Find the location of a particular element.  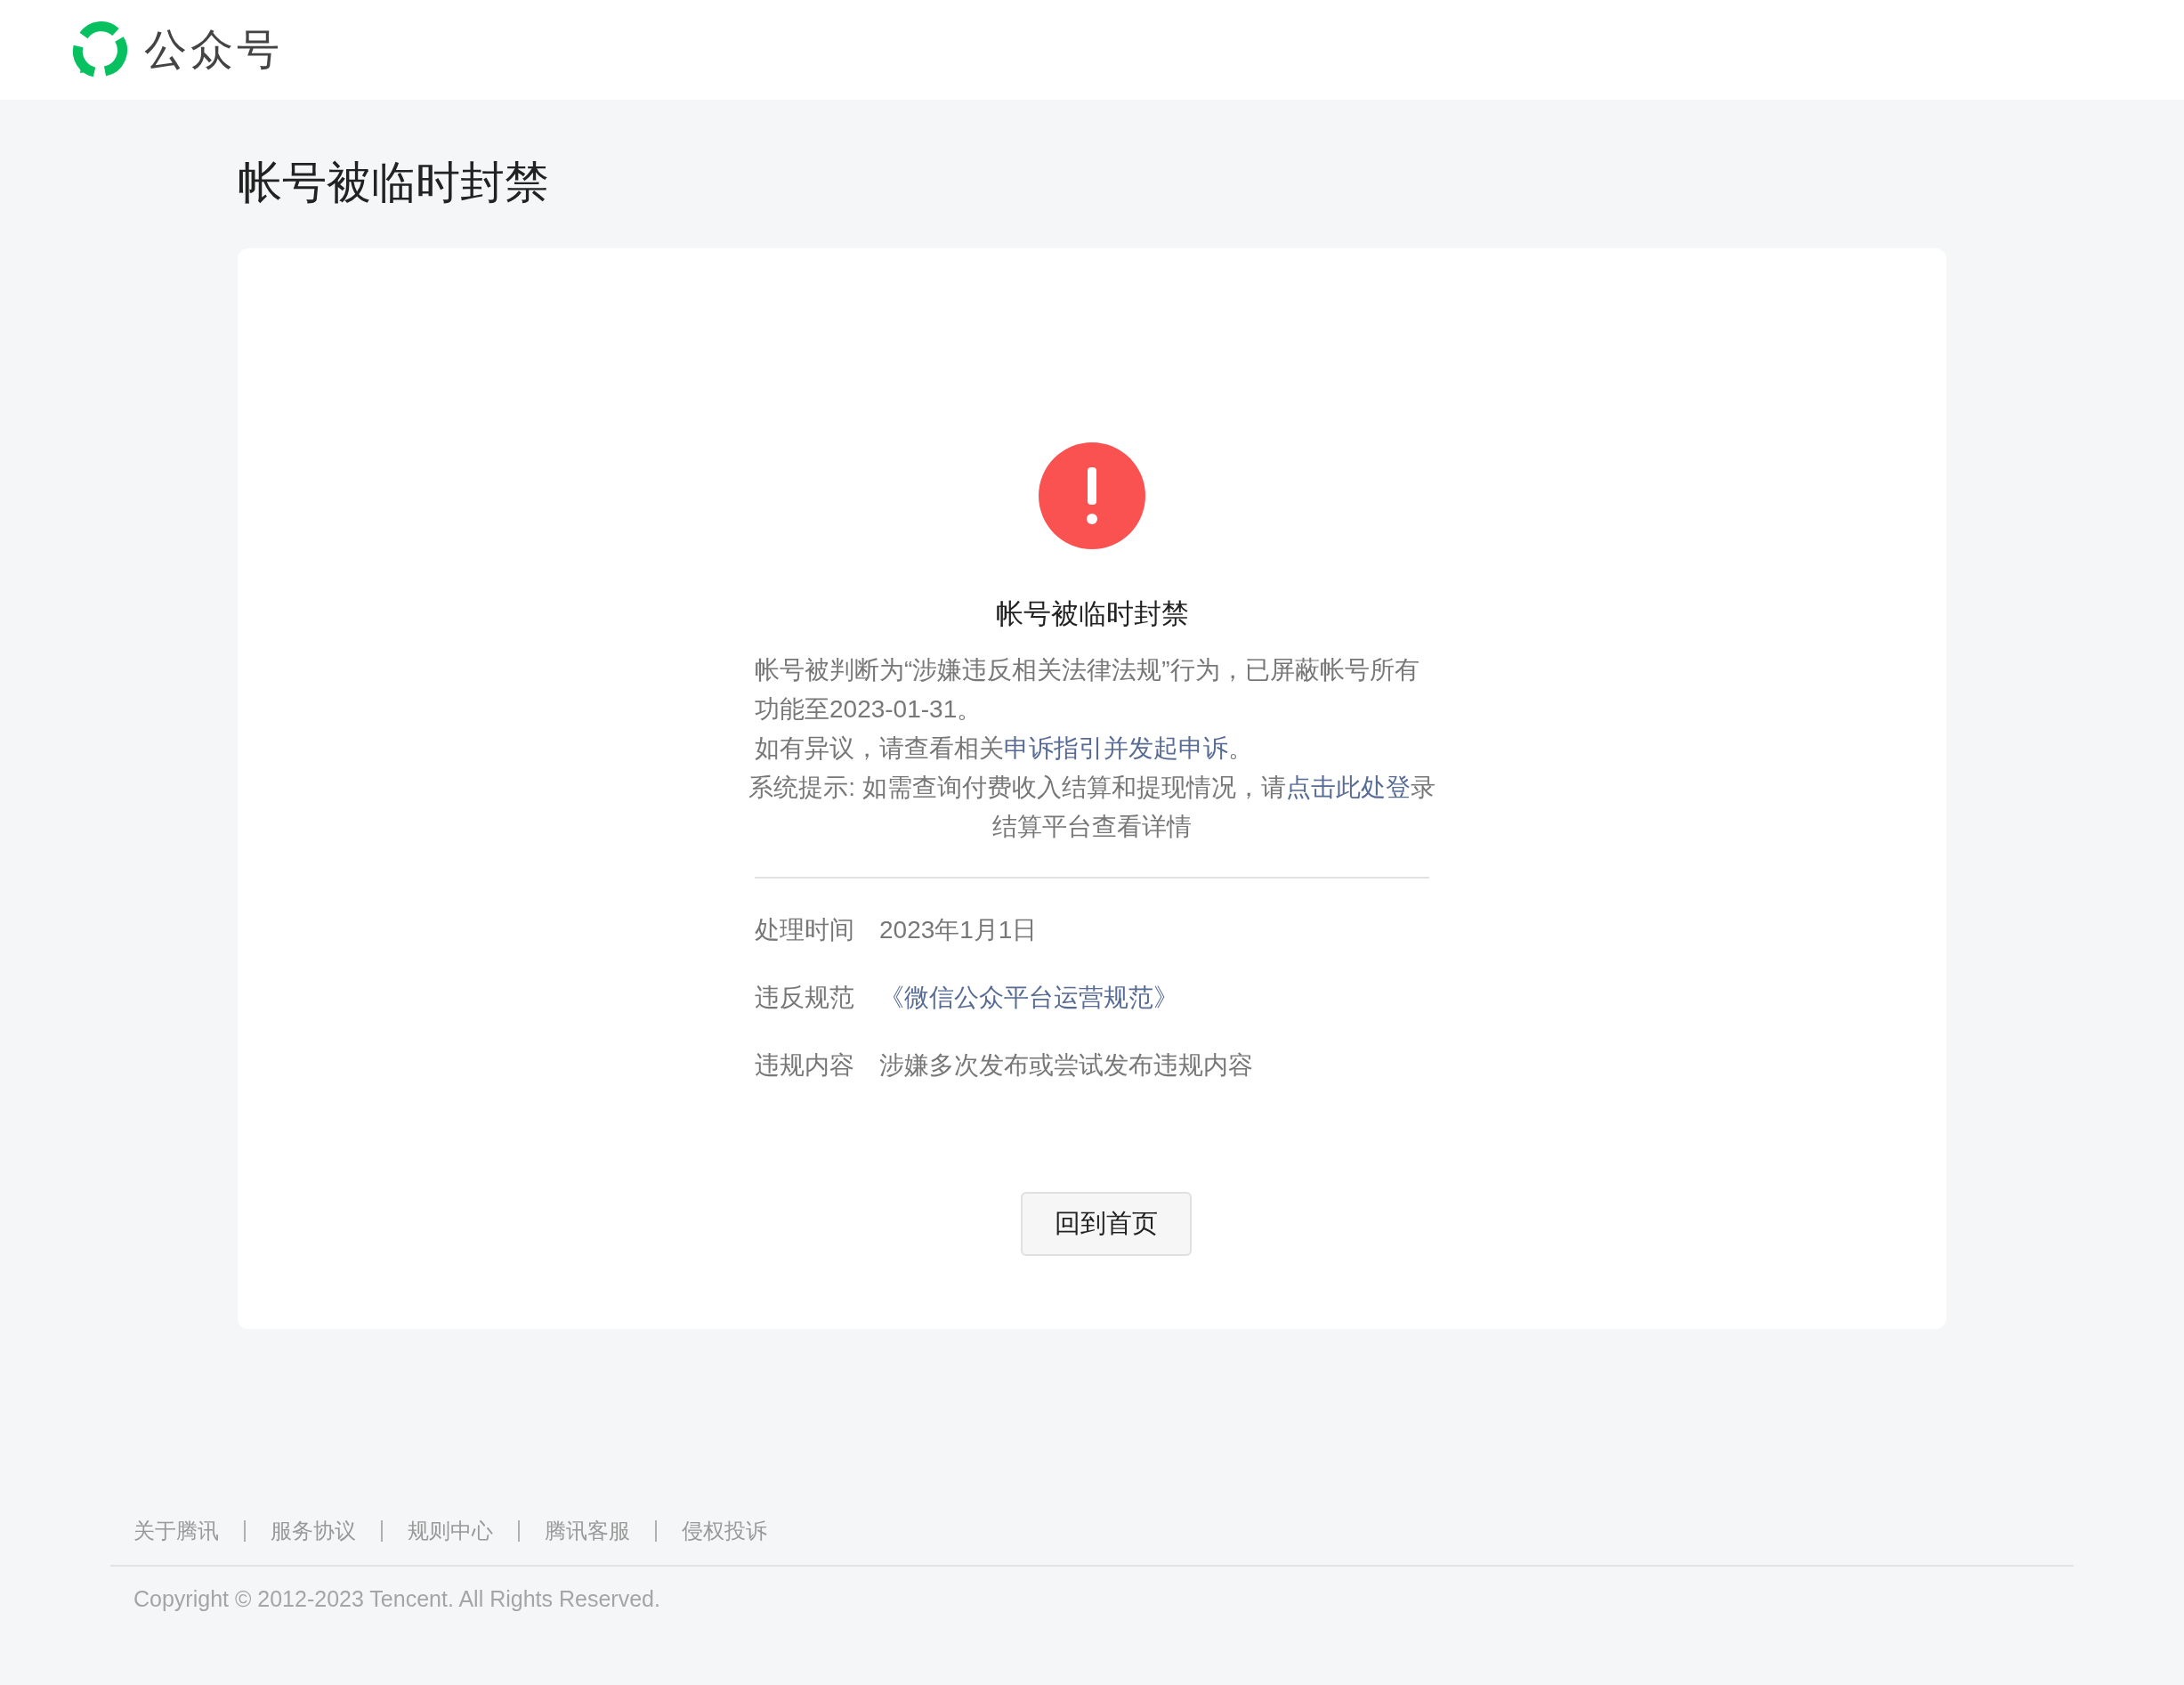

notice-text: 如有异议，请查看相关申诉指引并发起申诉。 is located at coordinates (1004, 749).